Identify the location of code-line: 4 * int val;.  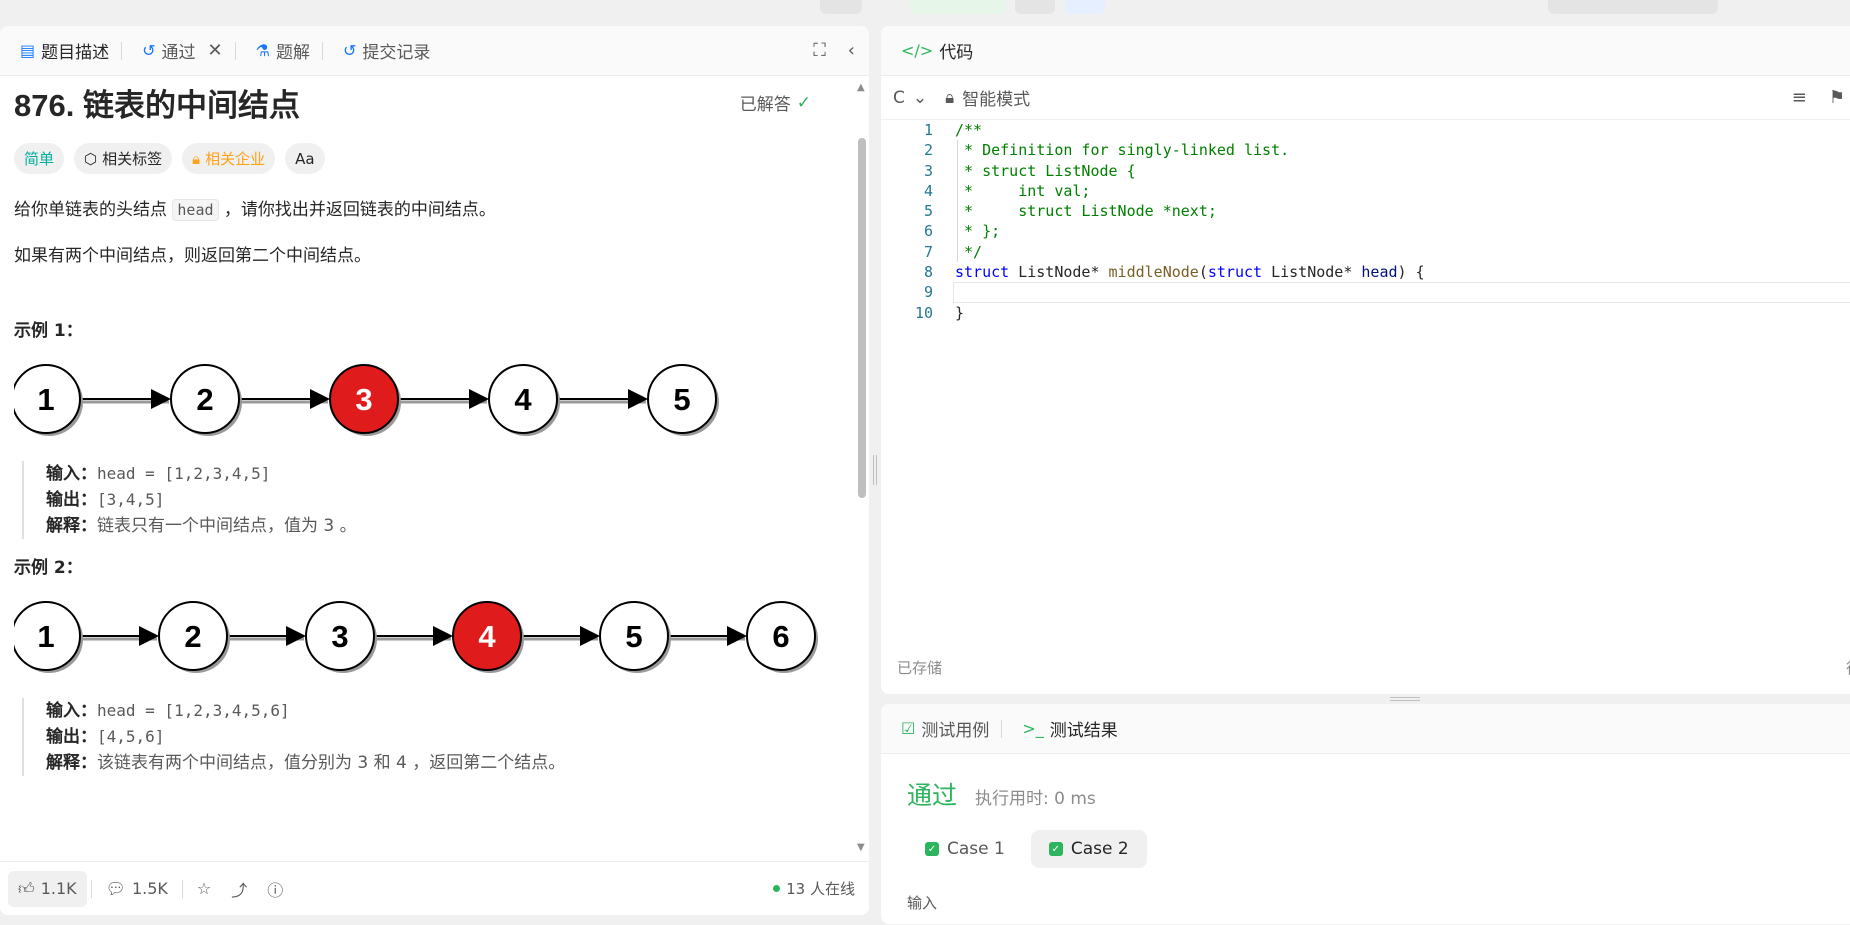
(1365, 191).